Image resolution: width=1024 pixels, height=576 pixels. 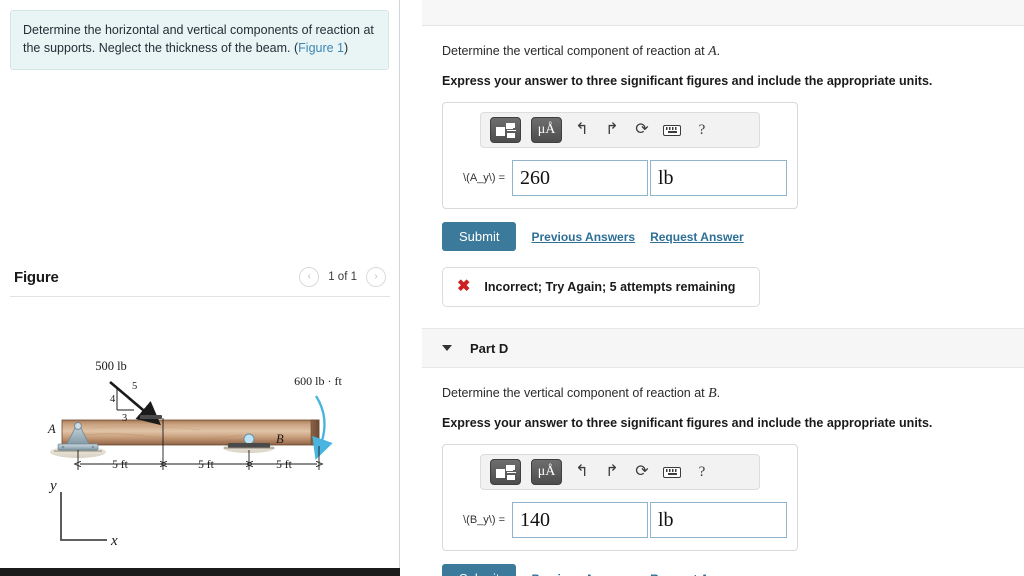 I want to click on figure-divider, so click(x=200, y=296).